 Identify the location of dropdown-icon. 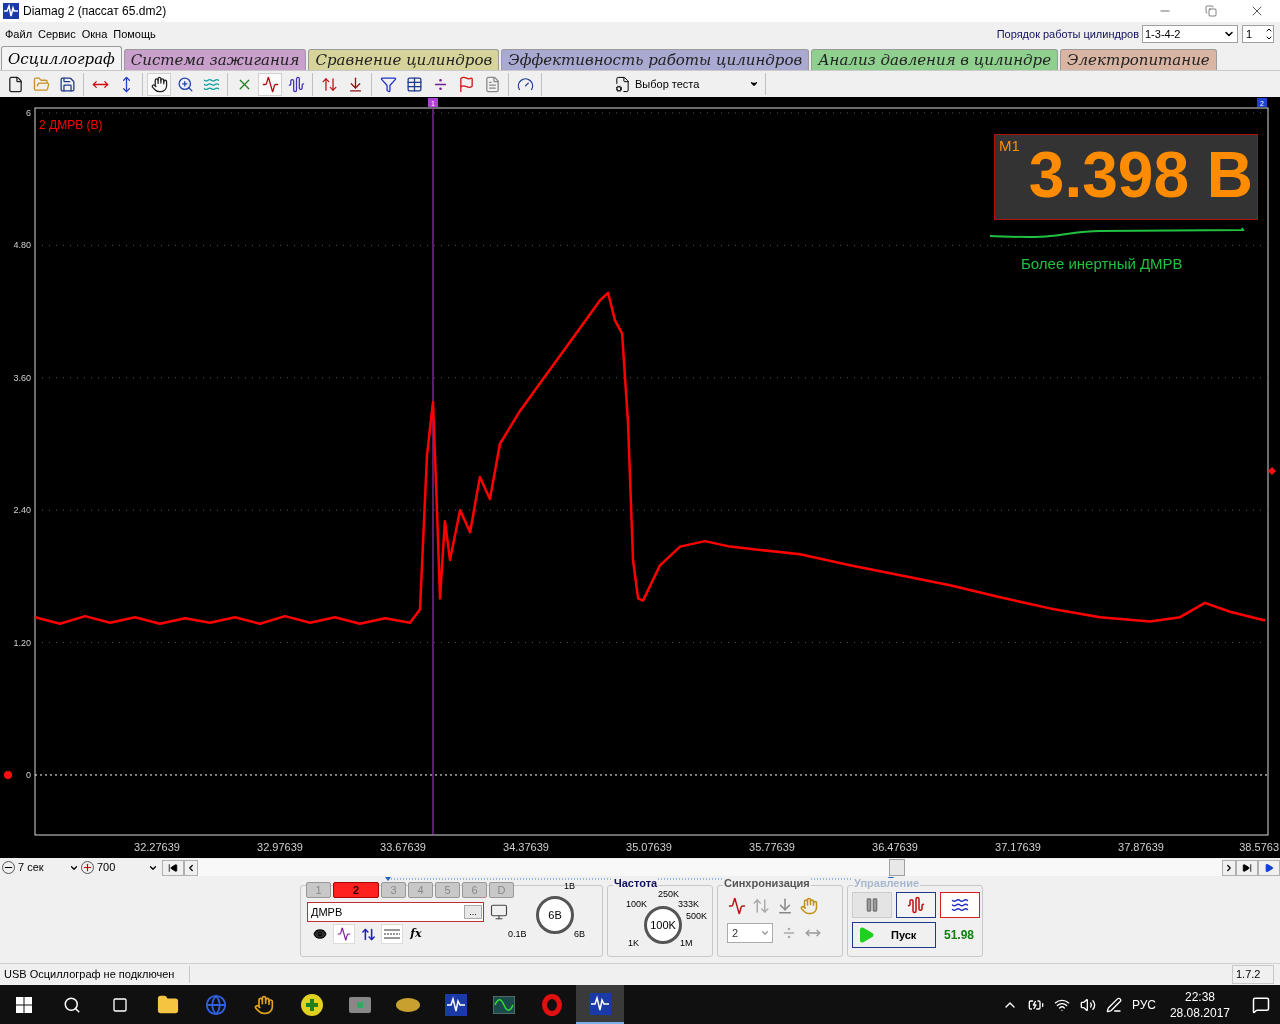
(754, 84).